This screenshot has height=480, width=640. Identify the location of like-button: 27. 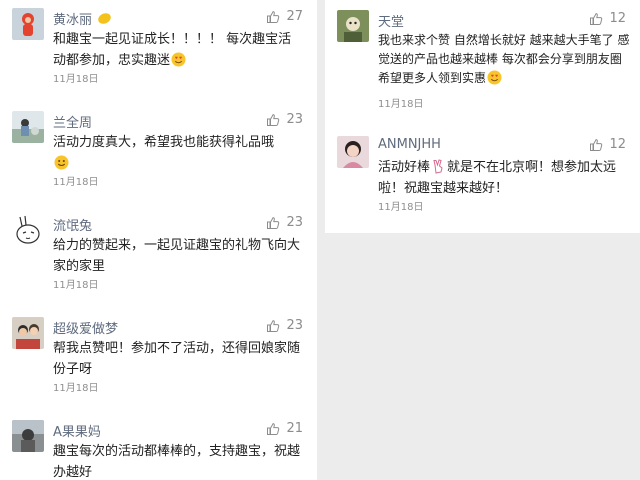
(284, 16).